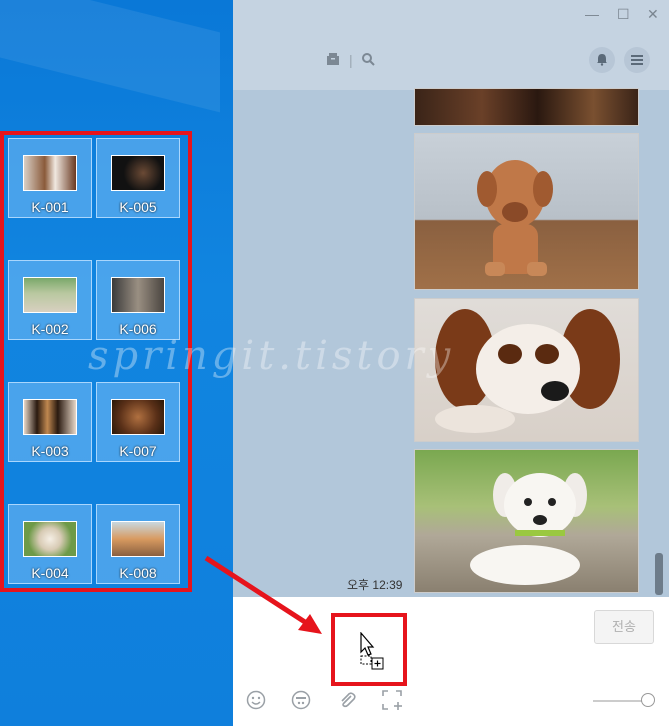  I want to click on maximize-button: ☐, so click(623, 14).